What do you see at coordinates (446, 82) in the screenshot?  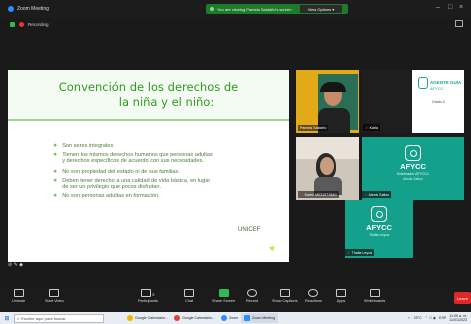 I see `agente-title: AGENTE GUÍA` at bounding box center [446, 82].